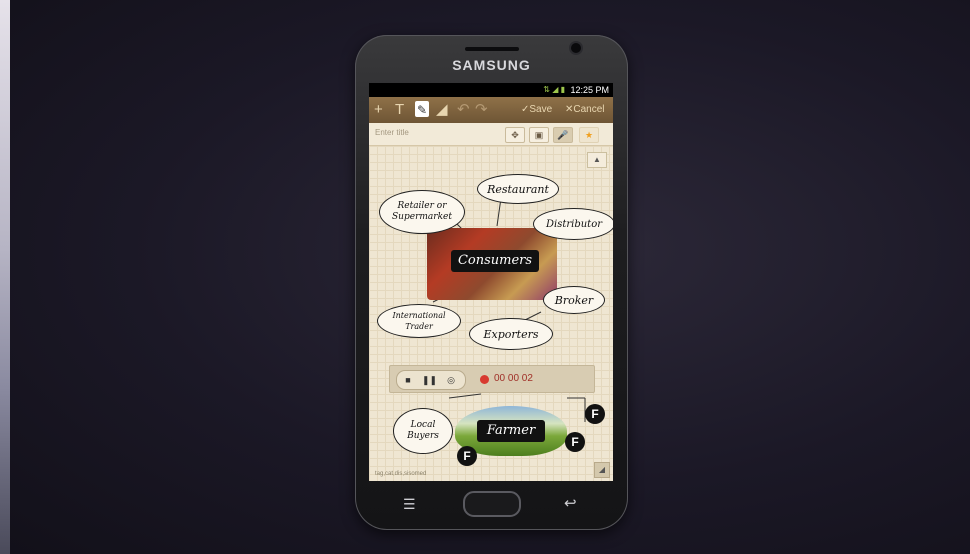 The height and width of the screenshot is (554, 970). Describe the element at coordinates (511, 431) in the screenshot. I see `farmer-label: Farmer` at that location.